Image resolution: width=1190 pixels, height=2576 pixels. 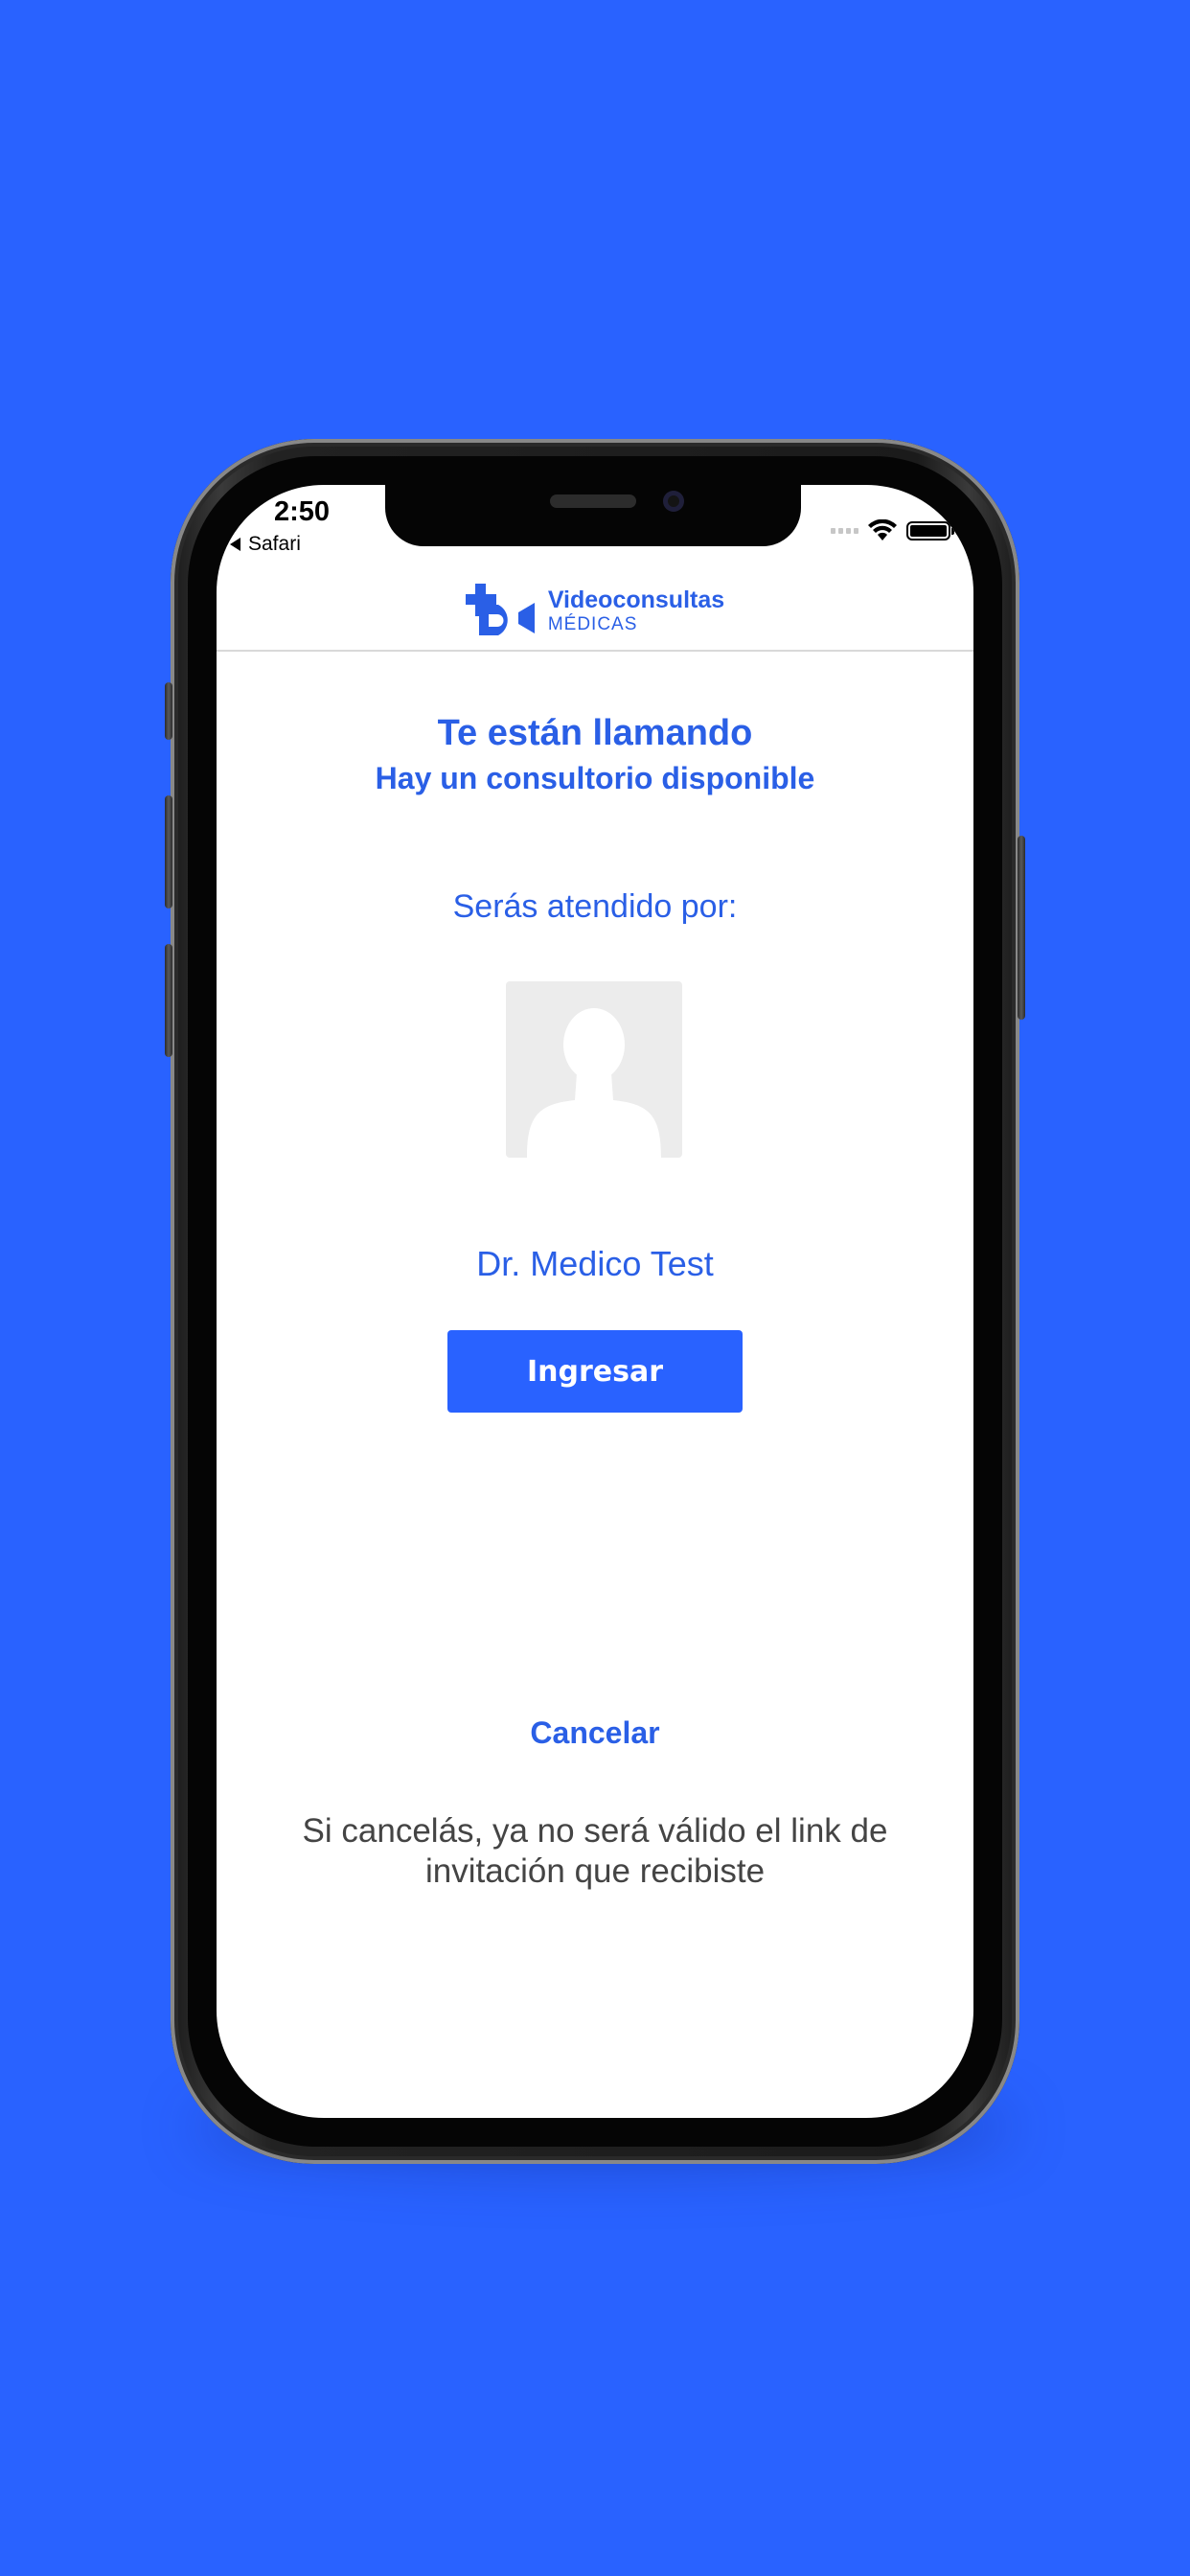 I want to click on medical-video-logo-icon, so click(x=500, y=609).